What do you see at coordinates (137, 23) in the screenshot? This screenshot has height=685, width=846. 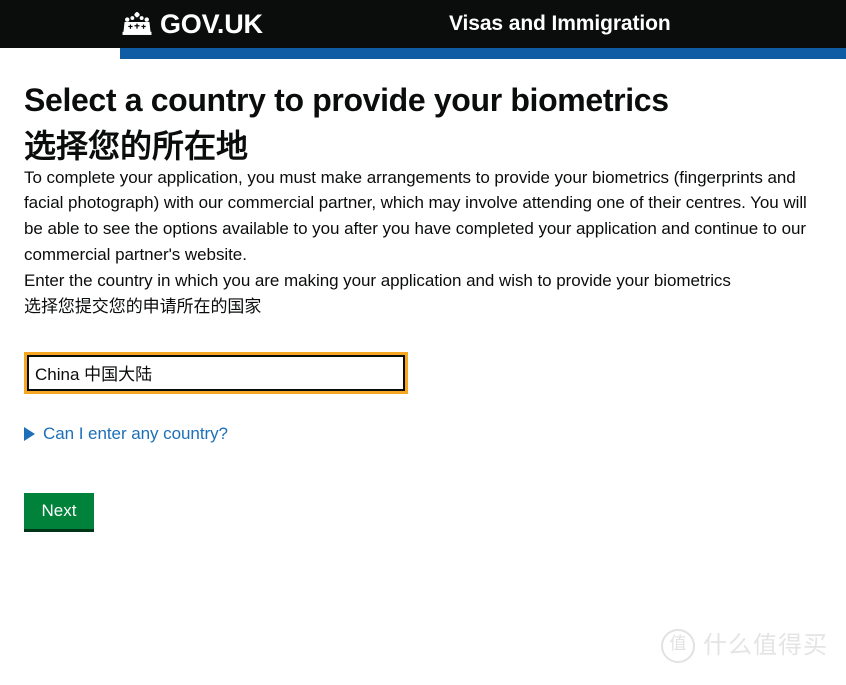 I see `crown-icon` at bounding box center [137, 23].